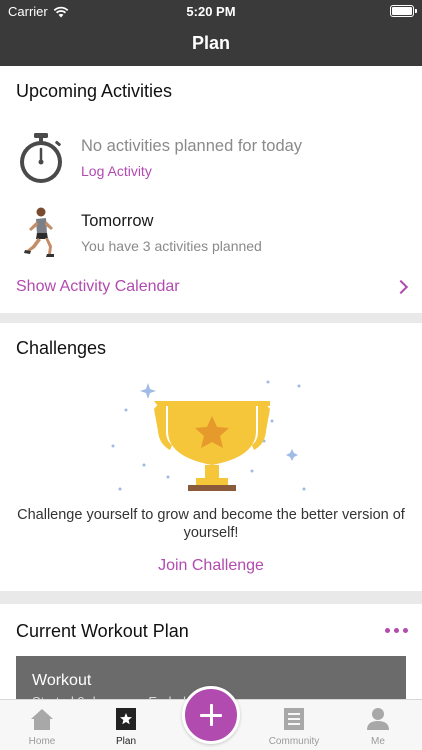 The width and height of the screenshot is (422, 750). I want to click on tab-me: Me, so click(378, 725).